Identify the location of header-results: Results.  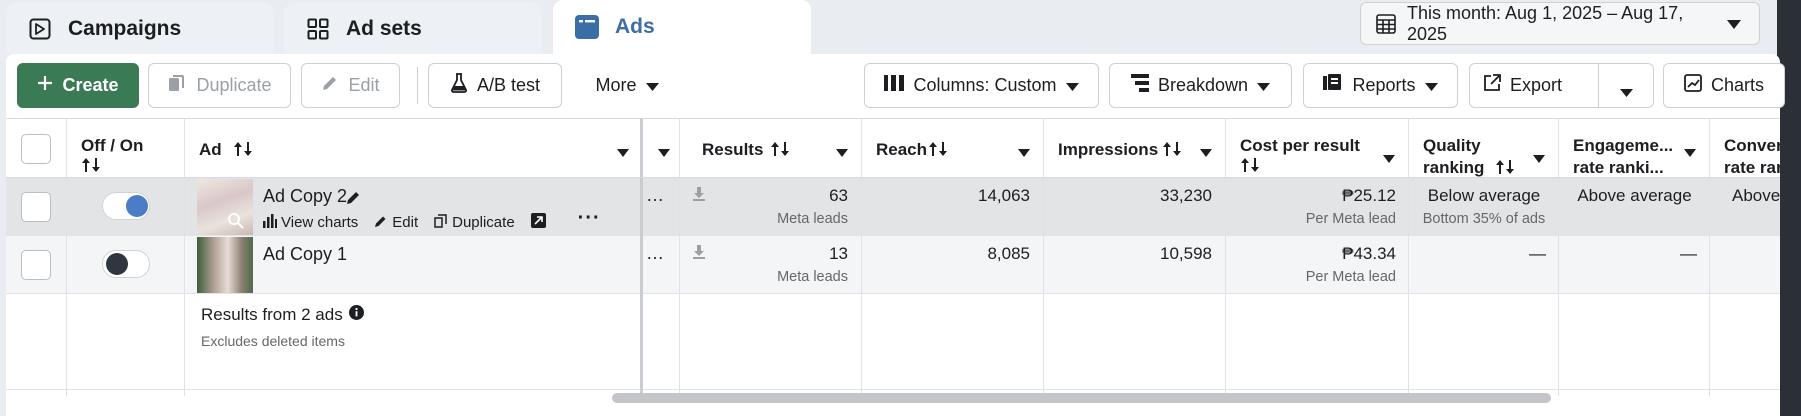
(771, 148).